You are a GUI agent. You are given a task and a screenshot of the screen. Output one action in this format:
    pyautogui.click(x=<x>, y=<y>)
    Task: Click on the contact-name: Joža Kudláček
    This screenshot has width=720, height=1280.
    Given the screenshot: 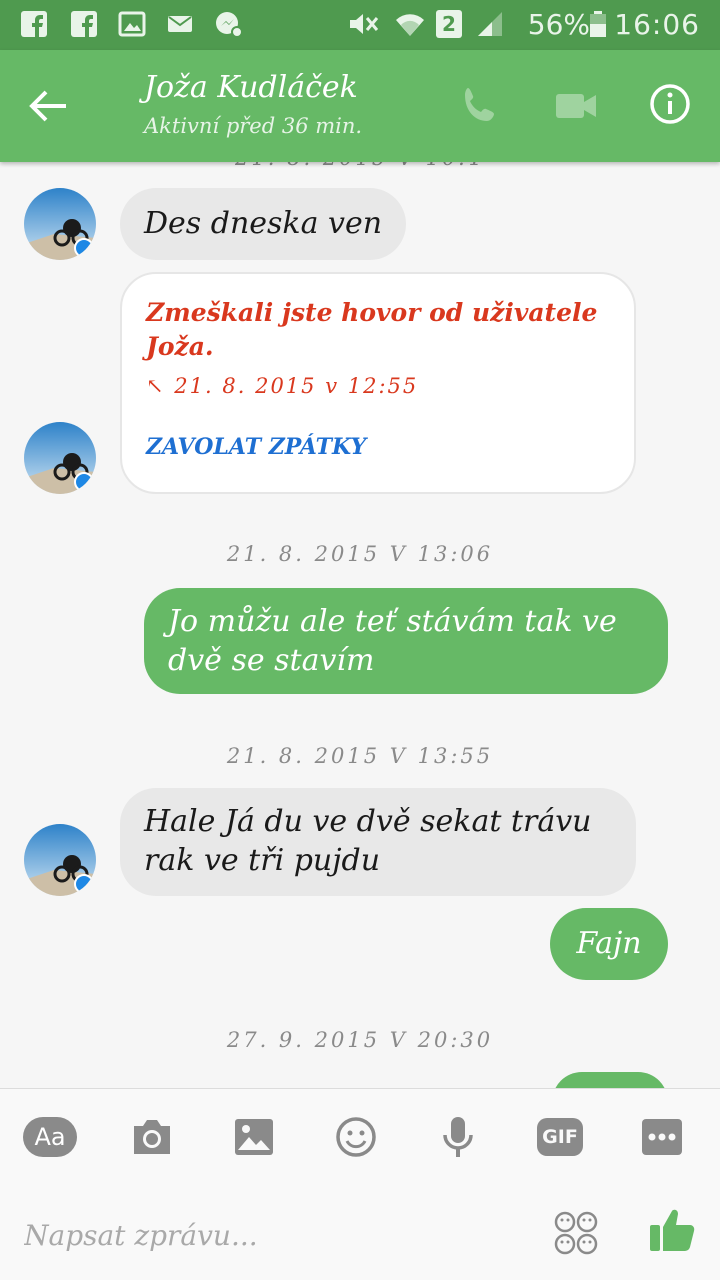 What is the action you would take?
    pyautogui.click(x=251, y=87)
    